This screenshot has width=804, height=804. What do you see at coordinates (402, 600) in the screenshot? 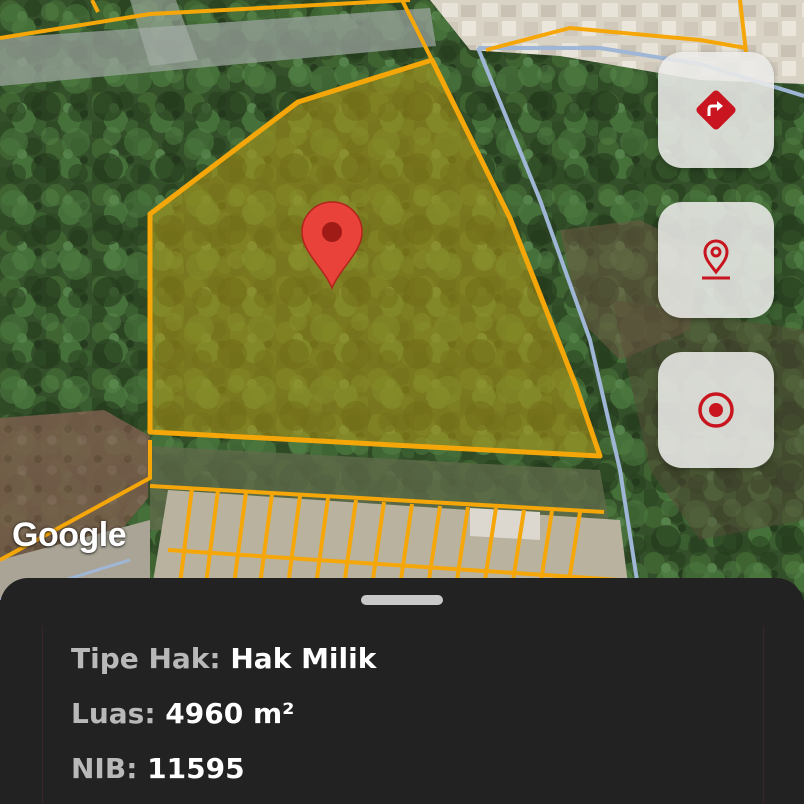
I see `sheet-drag-handle` at bounding box center [402, 600].